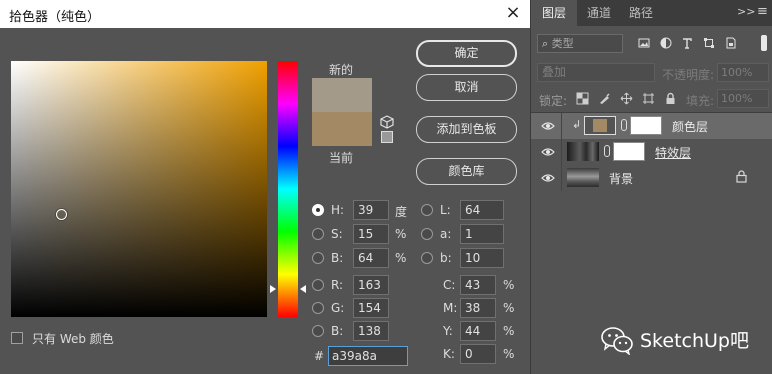 Image resolution: width=772 pixels, height=374 pixels. I want to click on saturation-input: 15, so click(371, 234).